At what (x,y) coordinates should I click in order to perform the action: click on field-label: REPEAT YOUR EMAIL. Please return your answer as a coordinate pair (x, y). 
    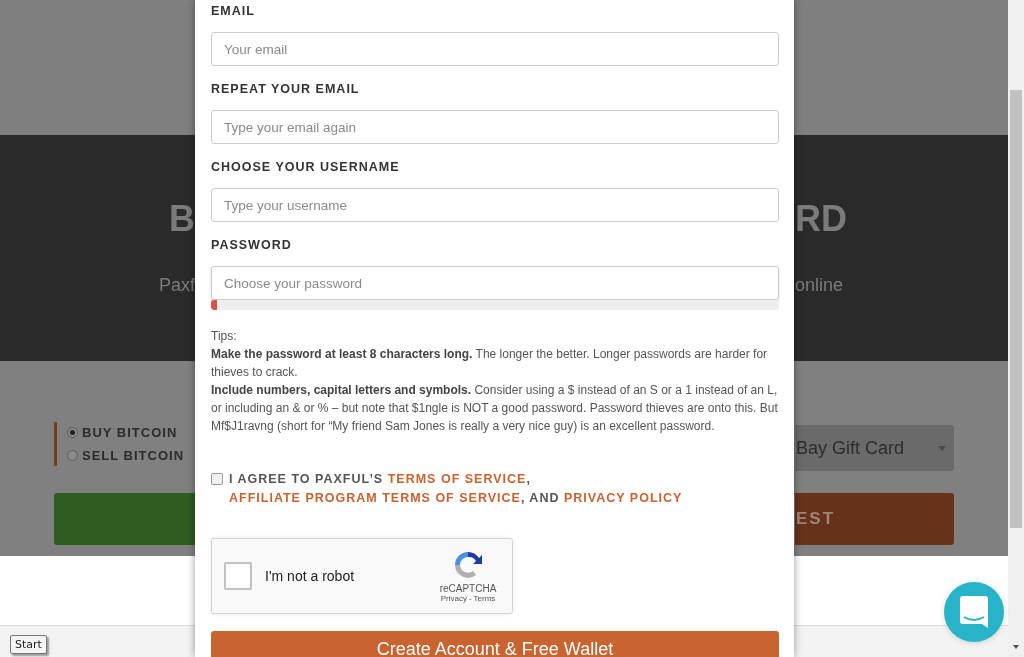
    Looking at the image, I should click on (285, 89).